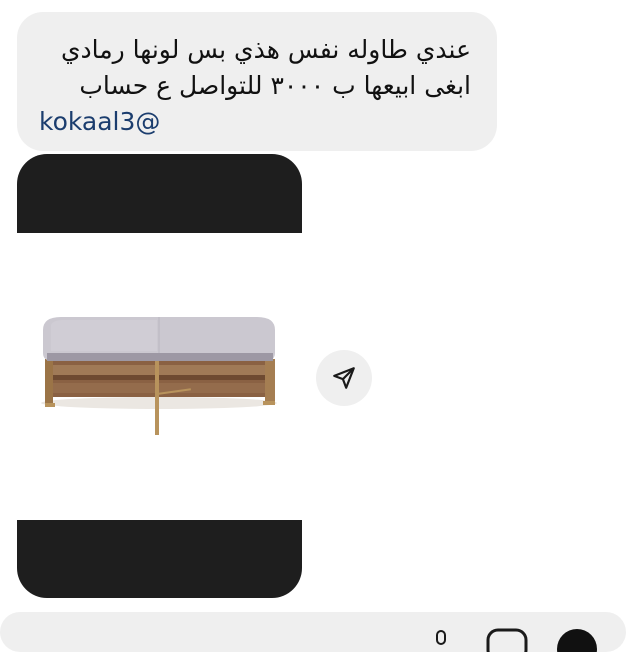 The image size is (640, 652). Describe the element at coordinates (441, 641) in the screenshot. I see `microphone-icon` at that location.